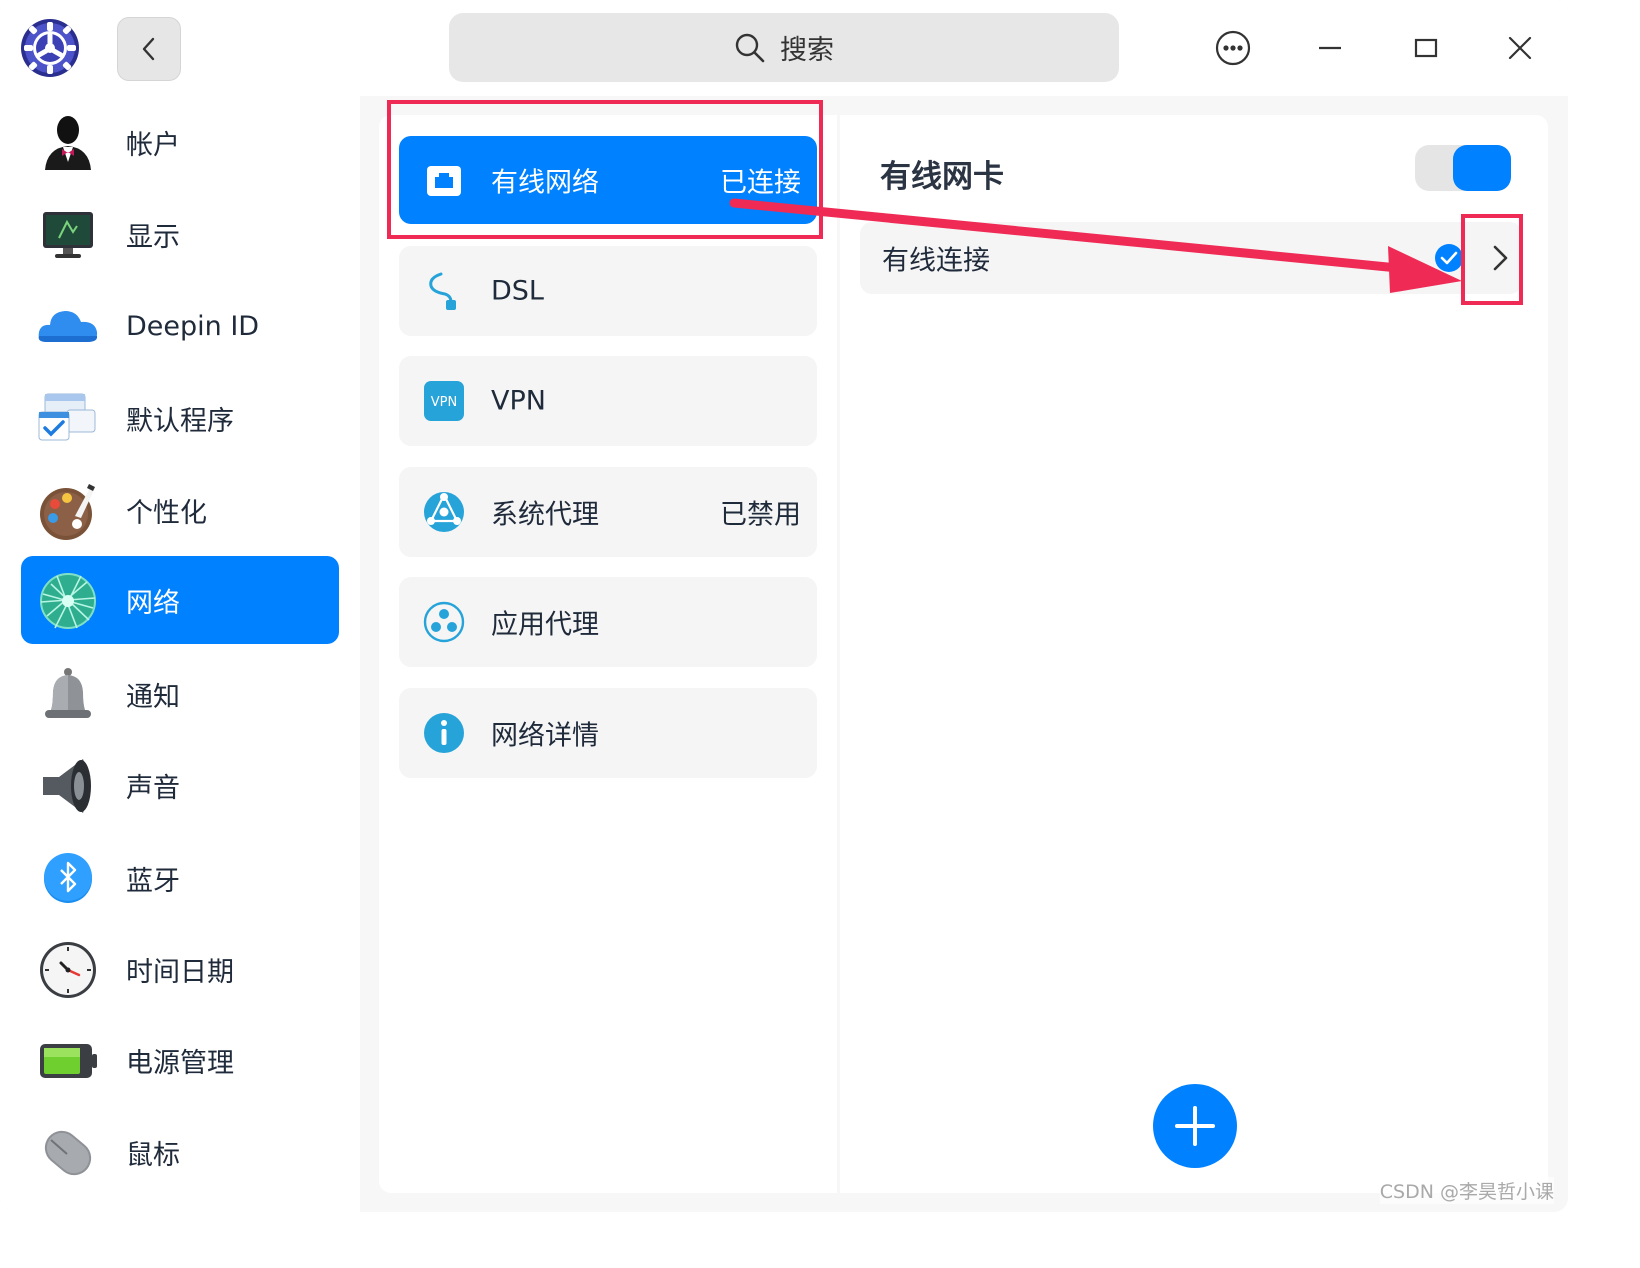  What do you see at coordinates (180, 1063) in the screenshot?
I see `sidebar-item-label: 电源管理` at bounding box center [180, 1063].